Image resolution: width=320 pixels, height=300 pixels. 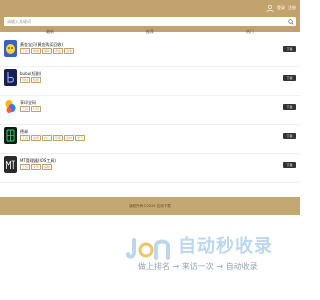 I want to click on watermark-subtitle: 做上排名 → 来访一次 → 自动收录, so click(x=198, y=266).